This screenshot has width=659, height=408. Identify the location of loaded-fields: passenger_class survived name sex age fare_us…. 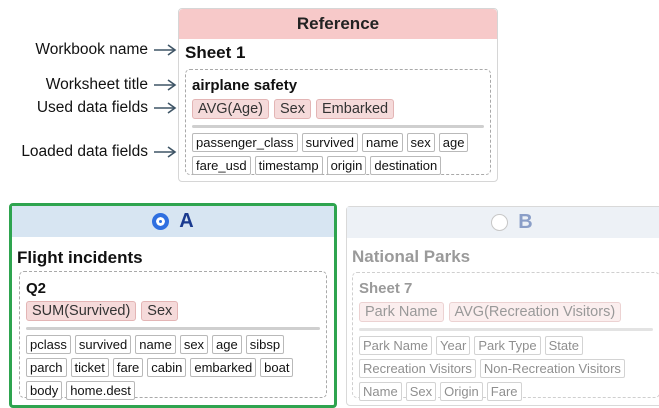
(339, 154).